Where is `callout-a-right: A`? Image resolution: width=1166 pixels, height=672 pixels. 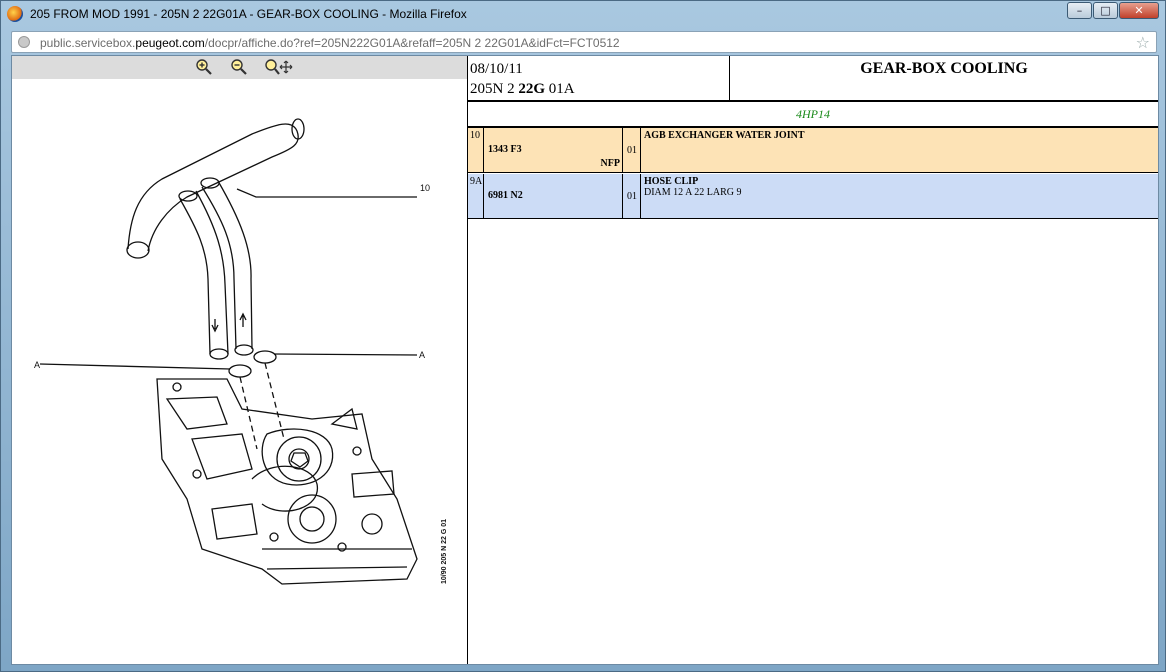 callout-a-right: A is located at coordinates (422, 355).